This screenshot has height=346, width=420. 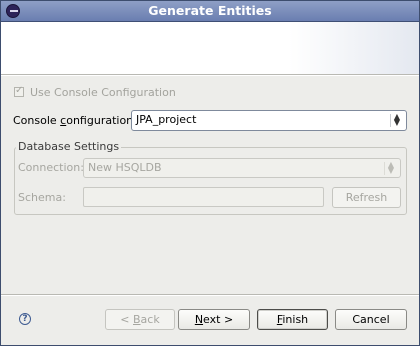 What do you see at coordinates (25, 319) in the screenshot?
I see `help-icon: ?` at bounding box center [25, 319].